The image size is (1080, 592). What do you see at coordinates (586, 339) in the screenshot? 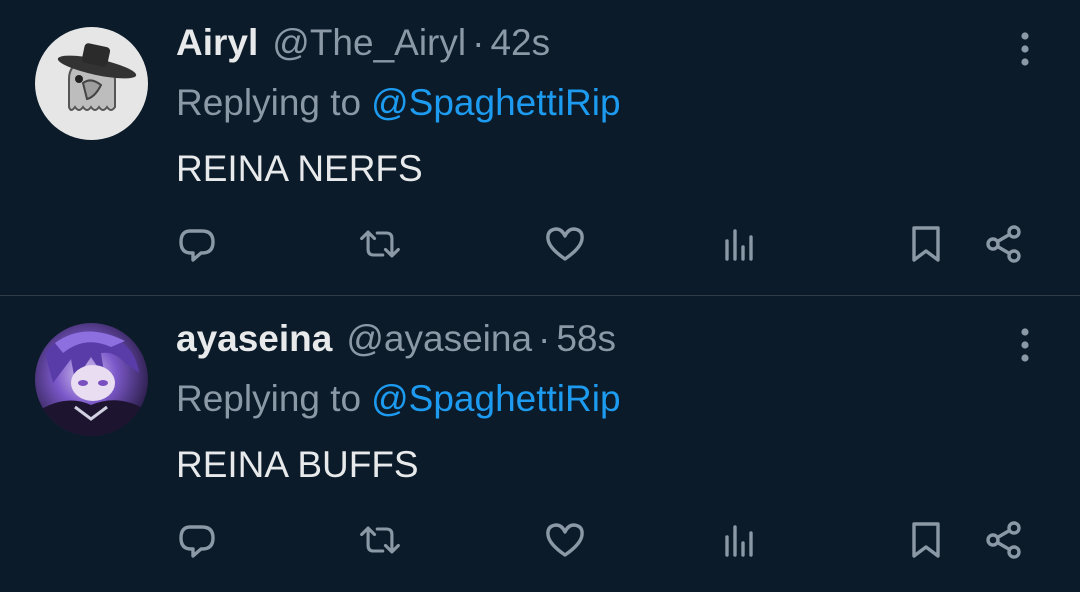
I see `timestamp: 58s` at bounding box center [586, 339].